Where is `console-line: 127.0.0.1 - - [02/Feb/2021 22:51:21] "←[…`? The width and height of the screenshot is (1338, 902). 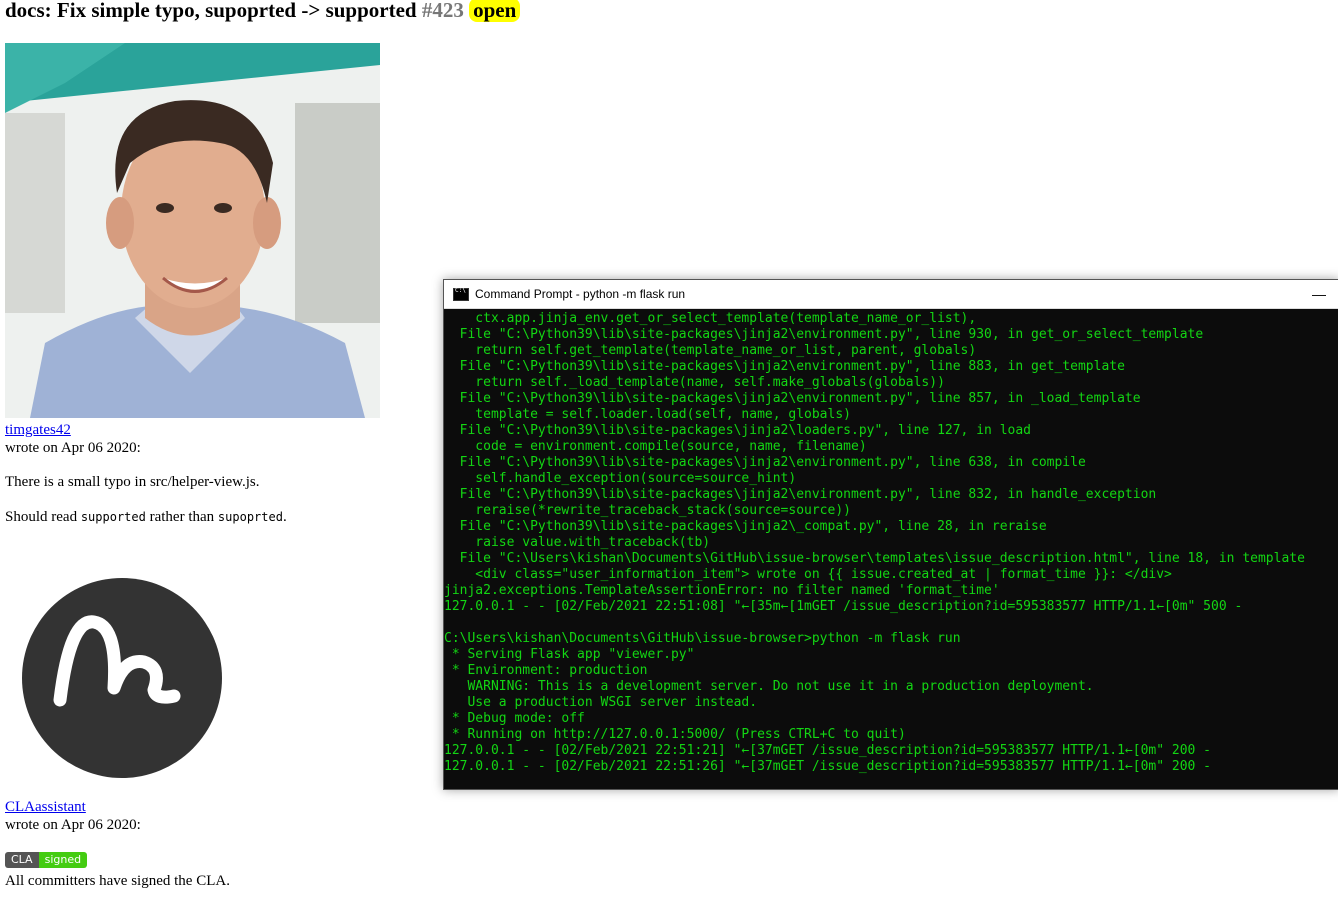 console-line: 127.0.0.1 - - [02/Feb/2021 22:51:21] "←[… is located at coordinates (828, 750).